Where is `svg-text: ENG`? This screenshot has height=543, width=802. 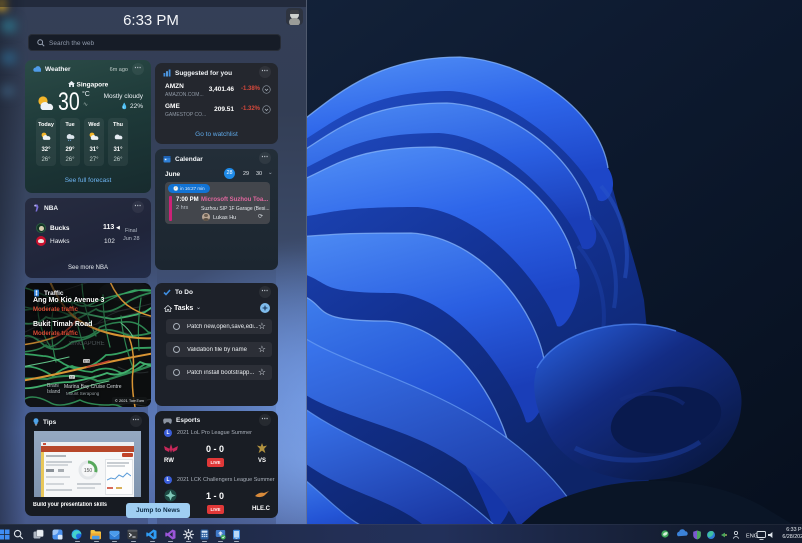 svg-text: ENG is located at coordinates (752, 536).